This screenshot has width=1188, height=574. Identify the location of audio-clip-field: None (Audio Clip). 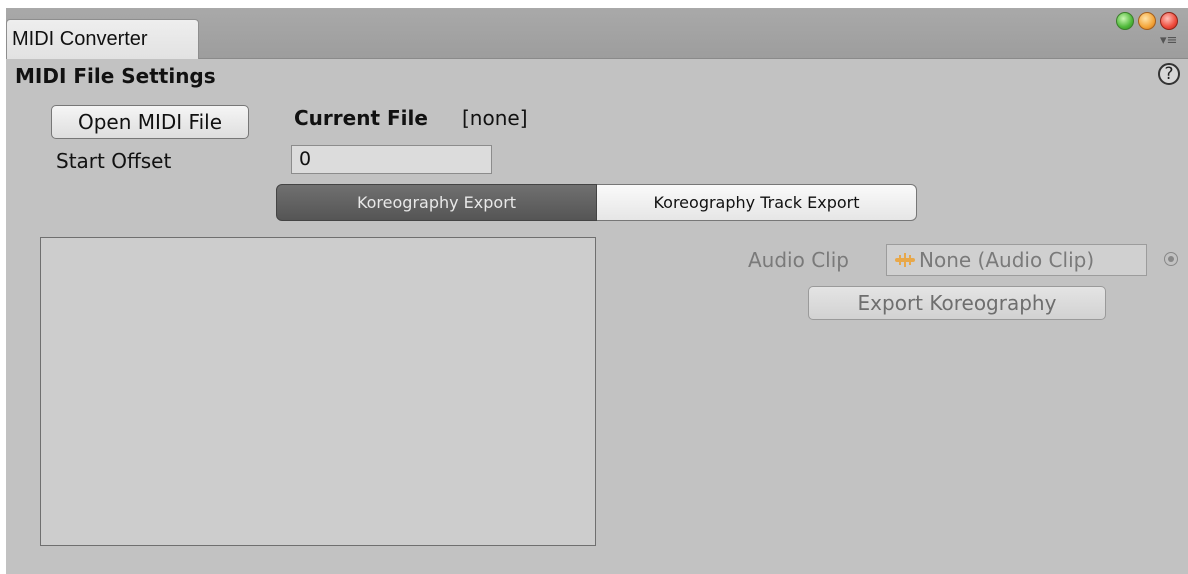
(1016, 260).